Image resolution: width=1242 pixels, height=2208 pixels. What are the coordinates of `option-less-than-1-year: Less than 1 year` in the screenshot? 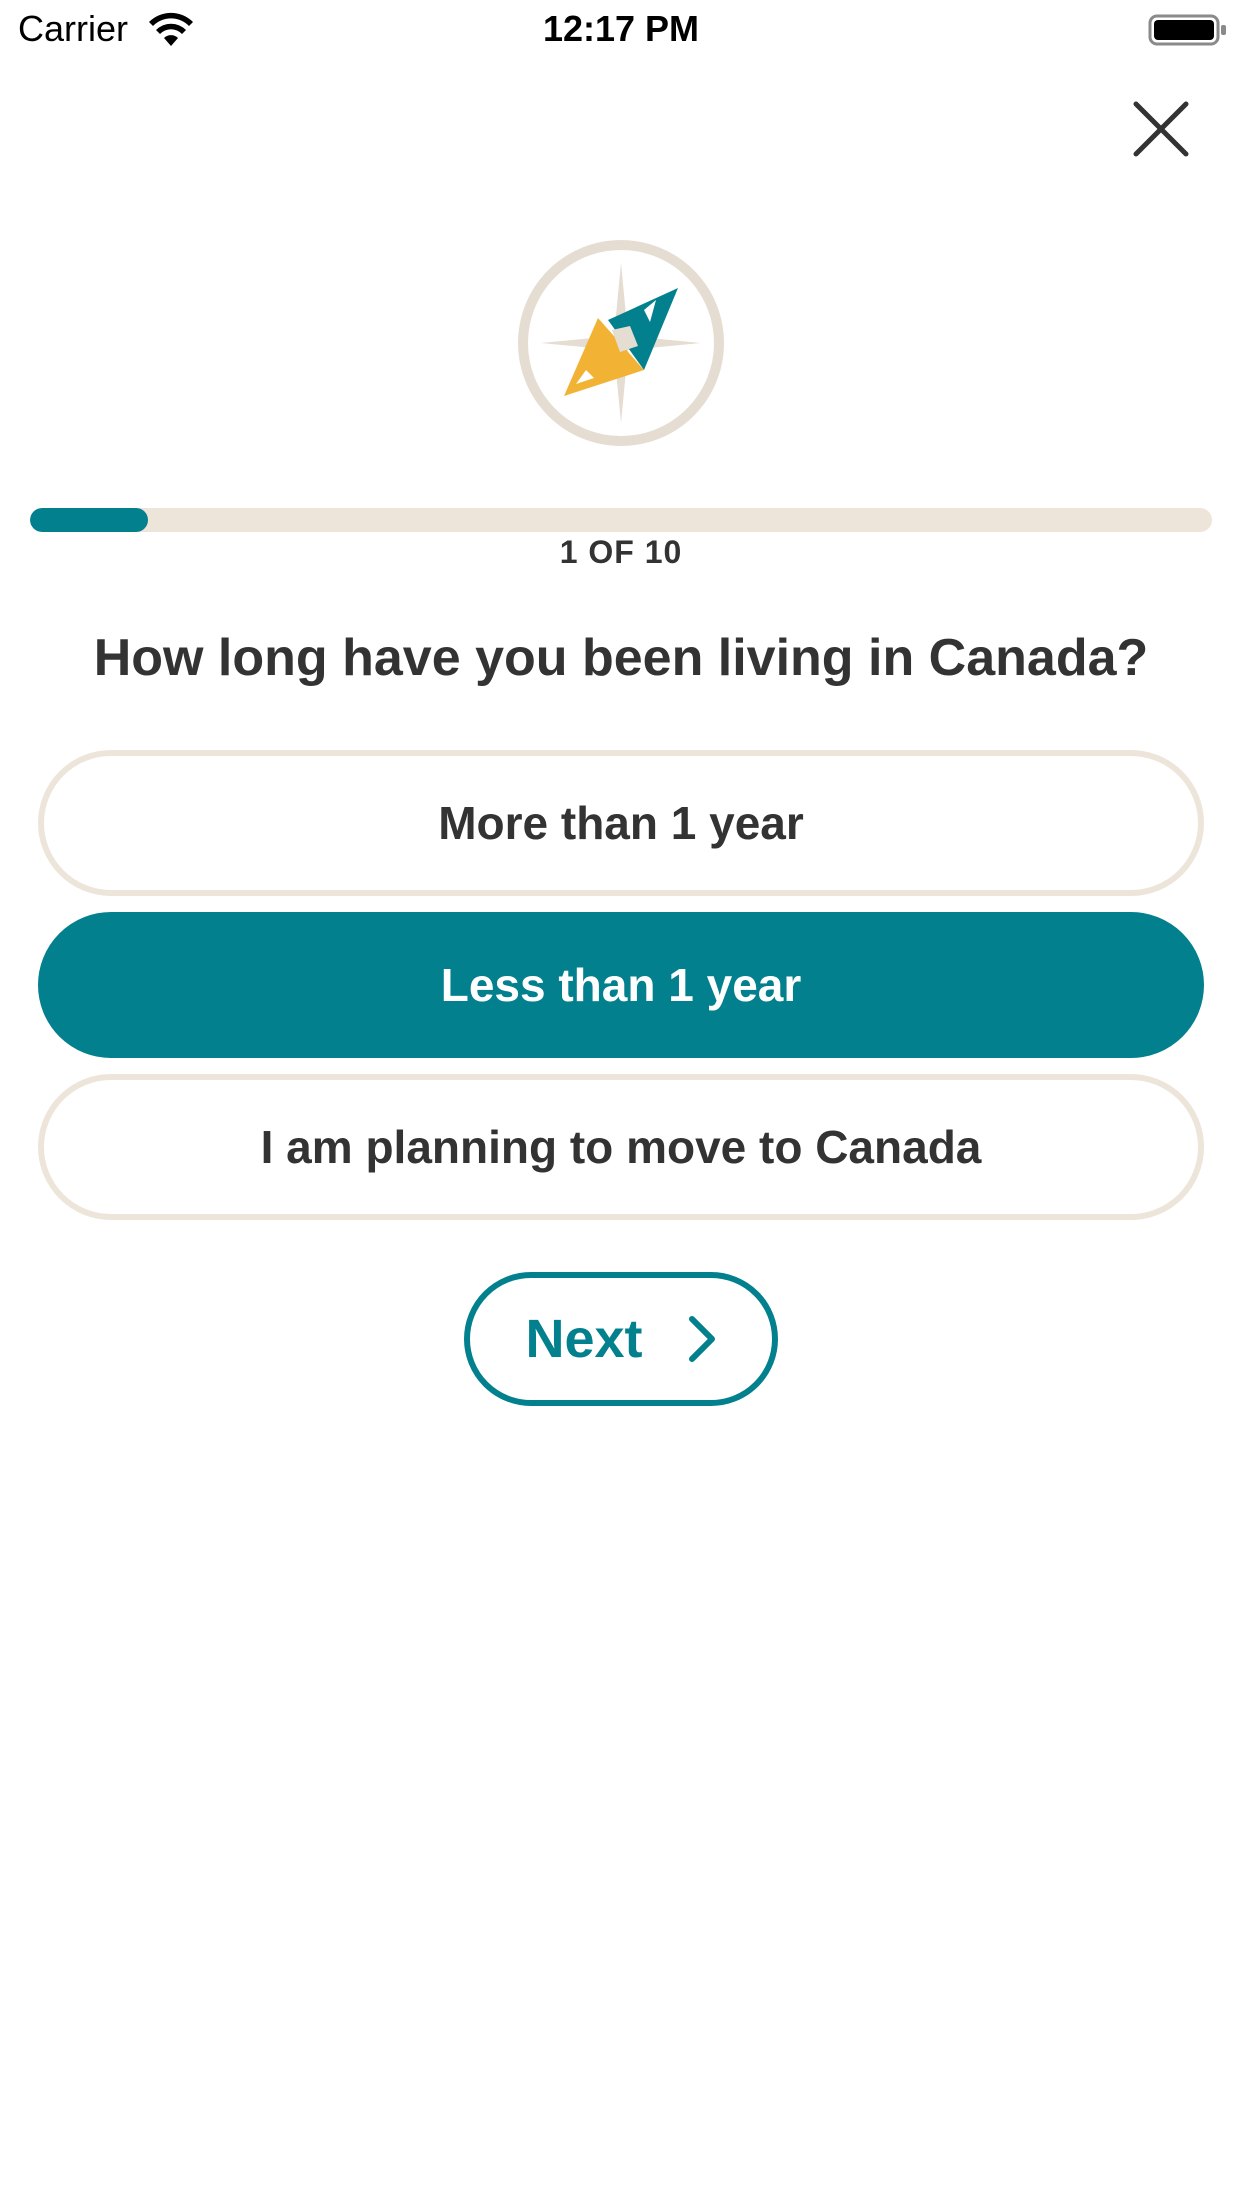 It's located at (621, 985).